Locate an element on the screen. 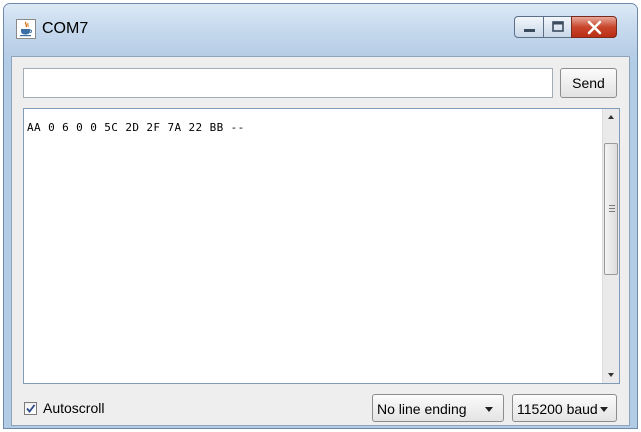  maximize-button is located at coordinates (557, 27).